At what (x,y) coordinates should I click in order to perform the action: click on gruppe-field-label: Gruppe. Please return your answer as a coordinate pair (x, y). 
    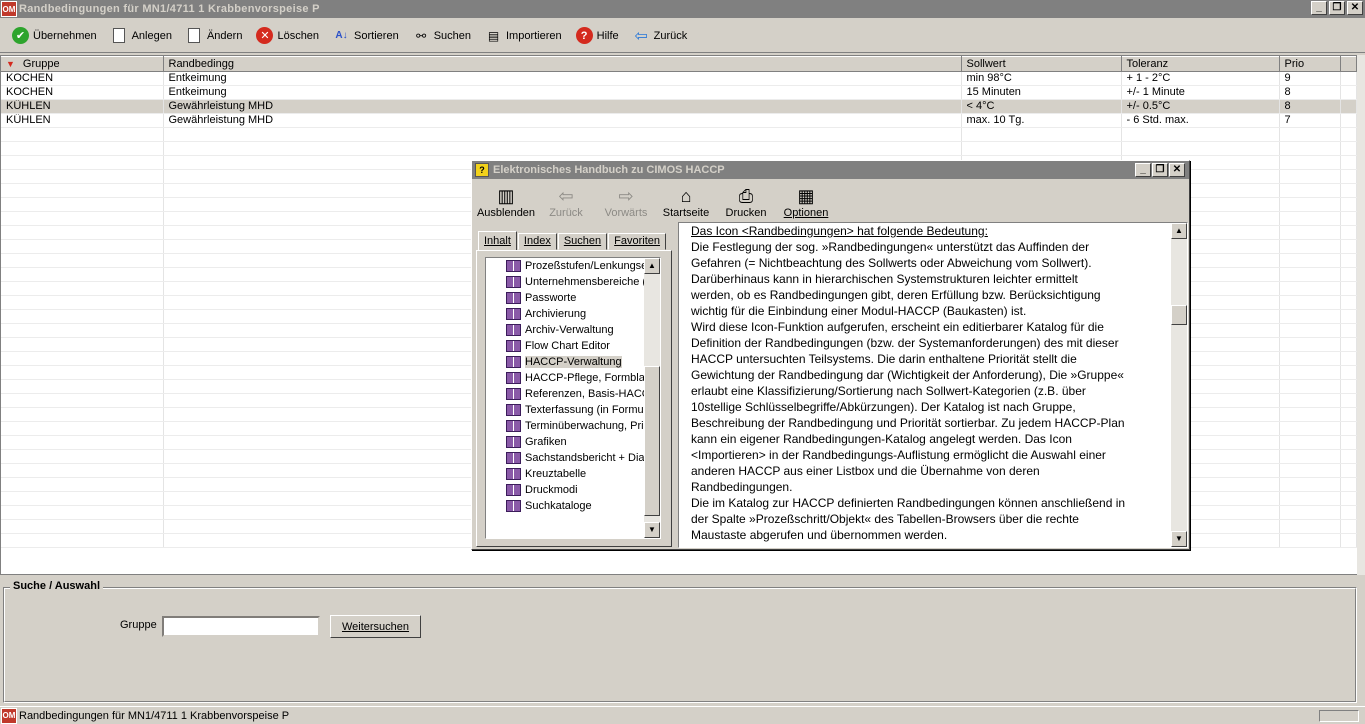
    Looking at the image, I should click on (138, 625).